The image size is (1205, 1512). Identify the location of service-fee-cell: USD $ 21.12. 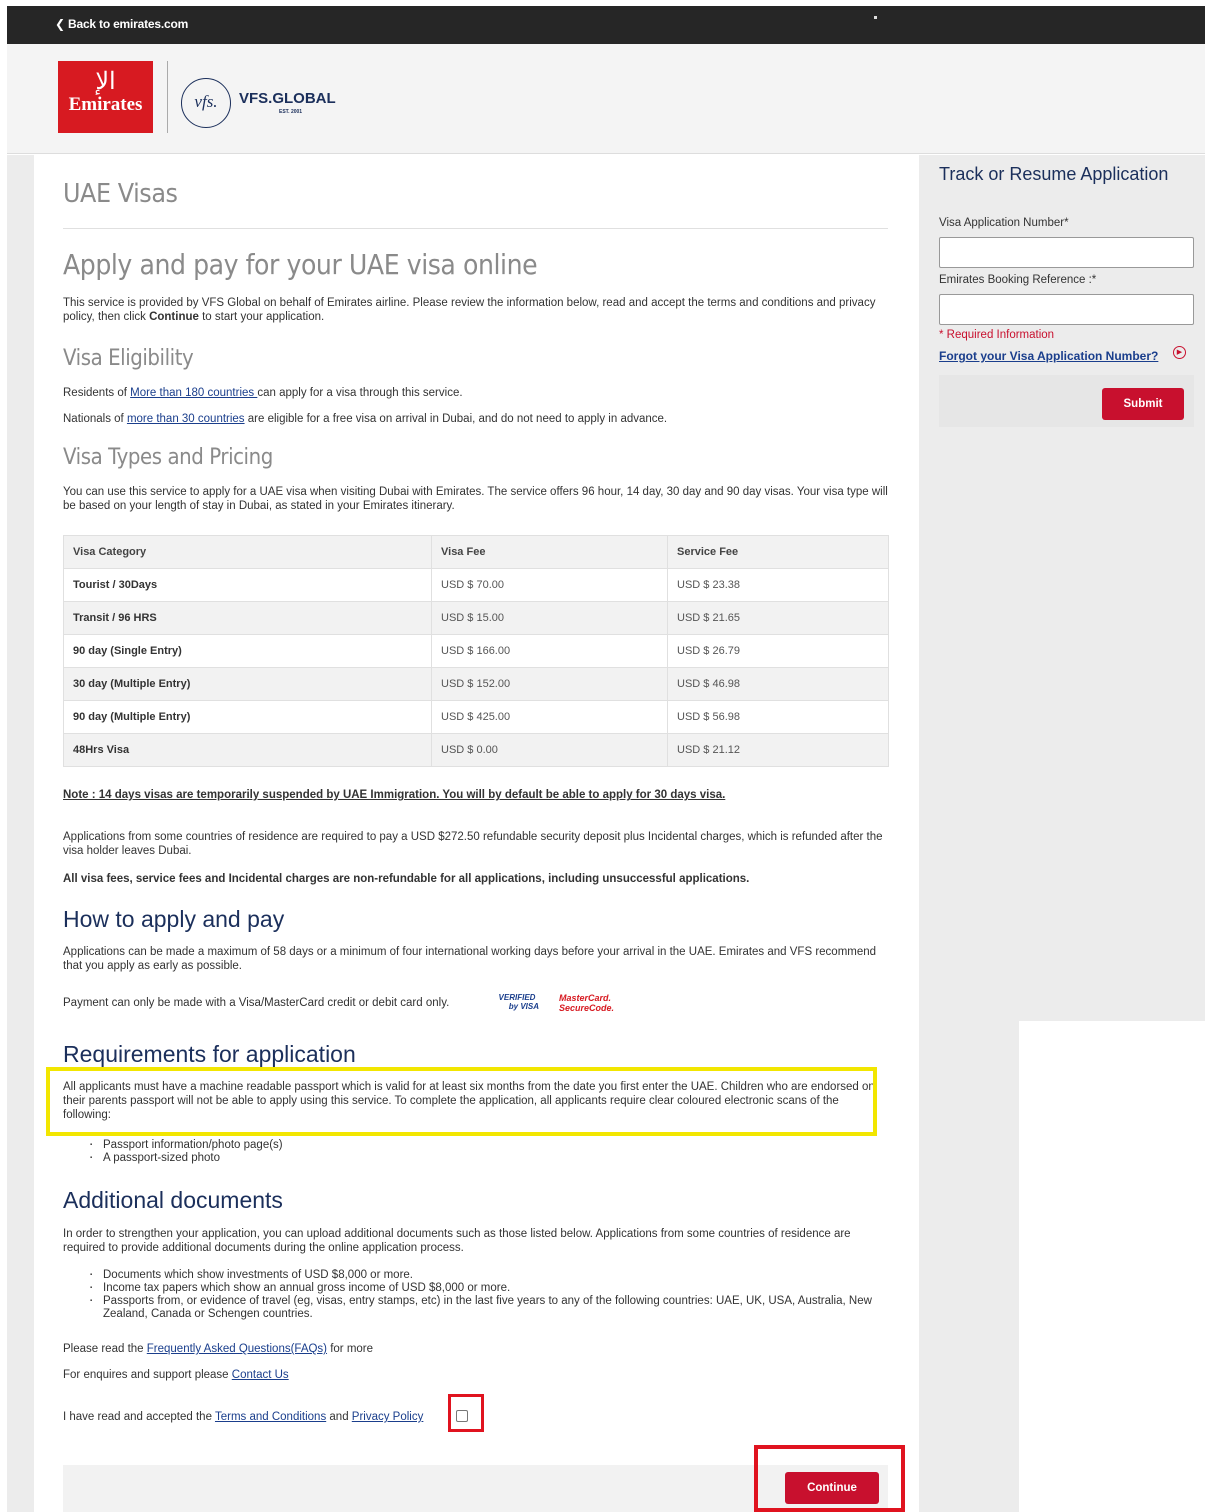
(778, 750).